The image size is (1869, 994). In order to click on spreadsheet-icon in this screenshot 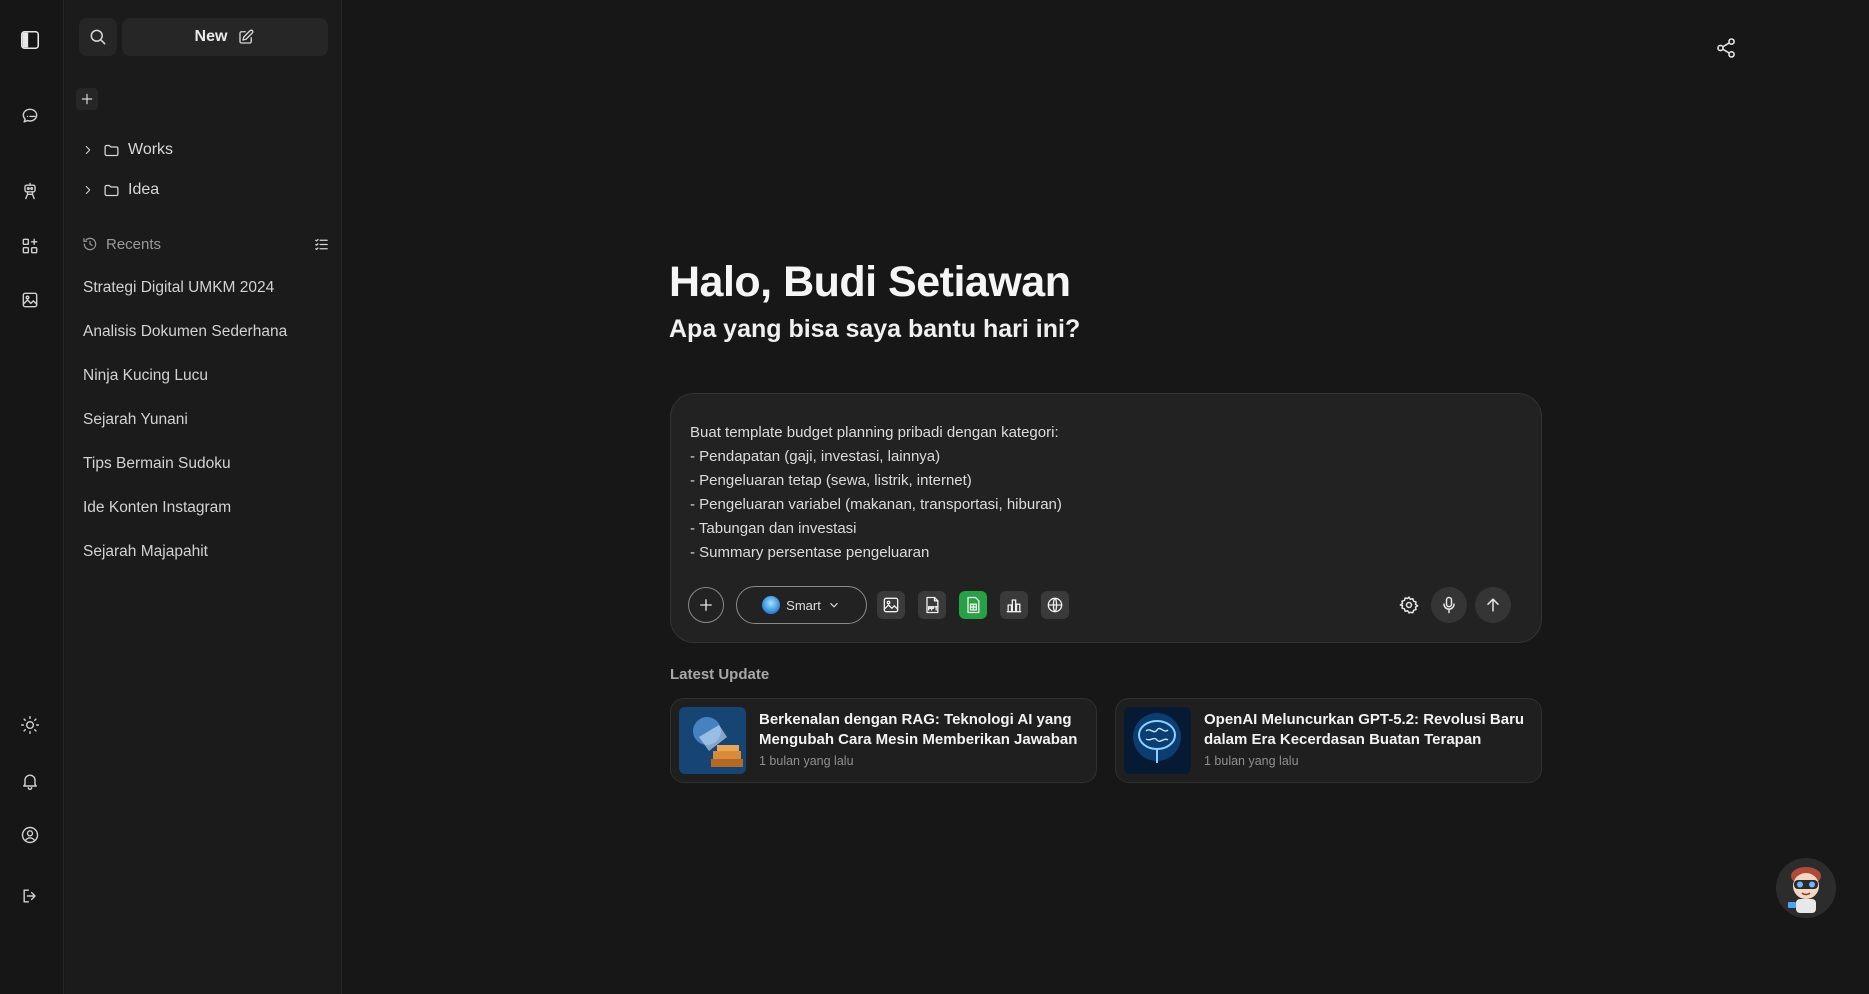, I will do `click(973, 605)`.